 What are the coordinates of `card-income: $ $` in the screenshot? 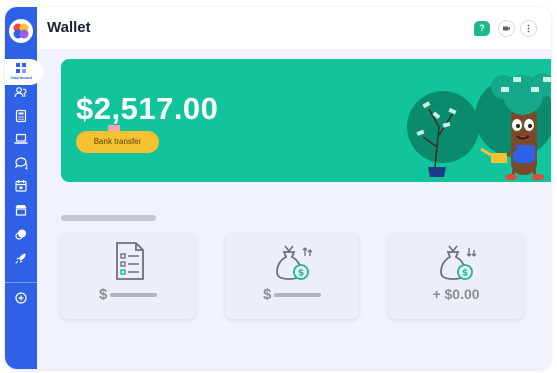 It's located at (292, 276).